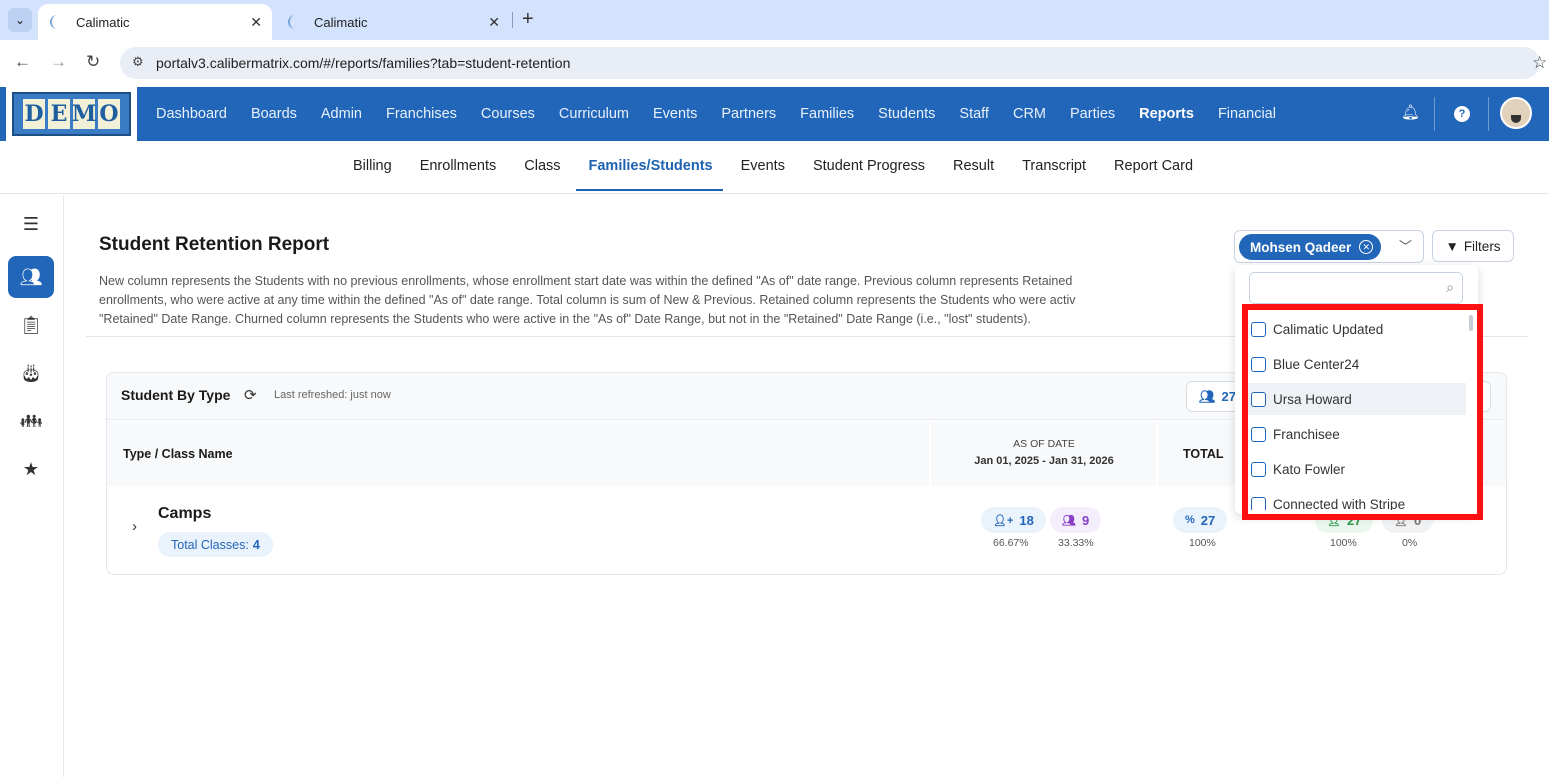  I want to click on nav-item-franchises: Franchises, so click(421, 114).